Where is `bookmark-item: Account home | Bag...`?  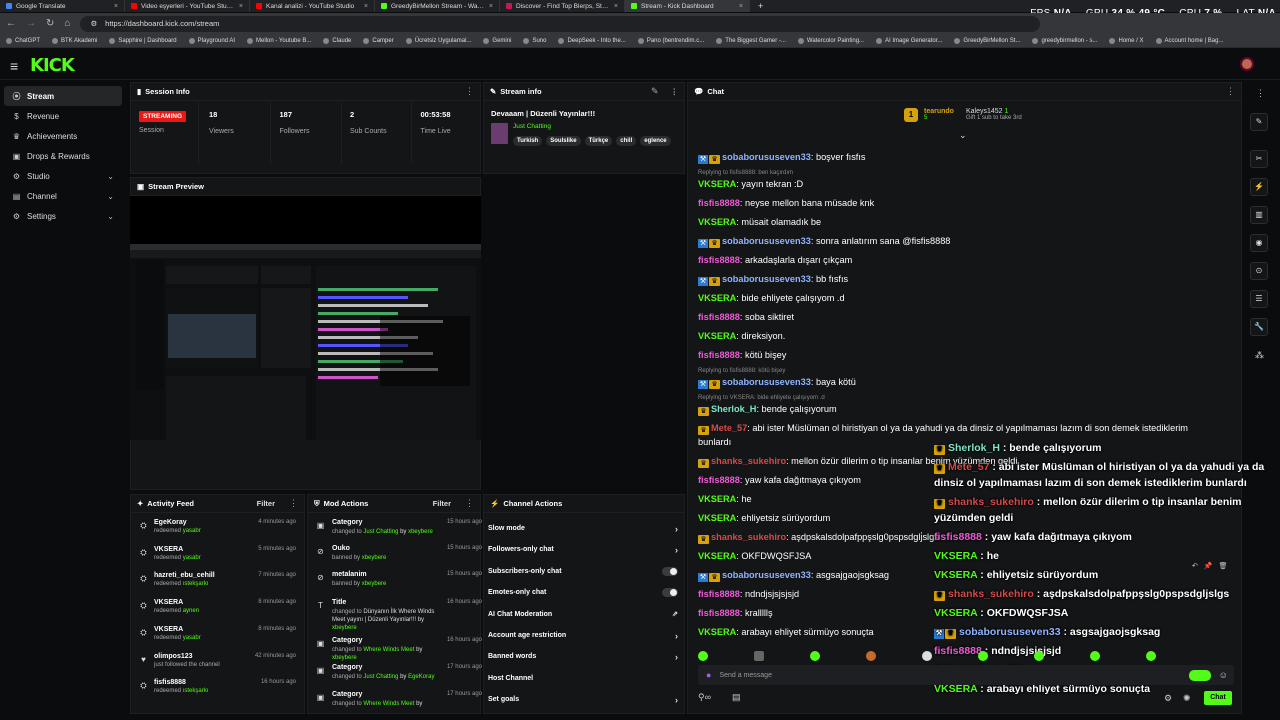 bookmark-item: Account home | Bag... is located at coordinates (1189, 40).